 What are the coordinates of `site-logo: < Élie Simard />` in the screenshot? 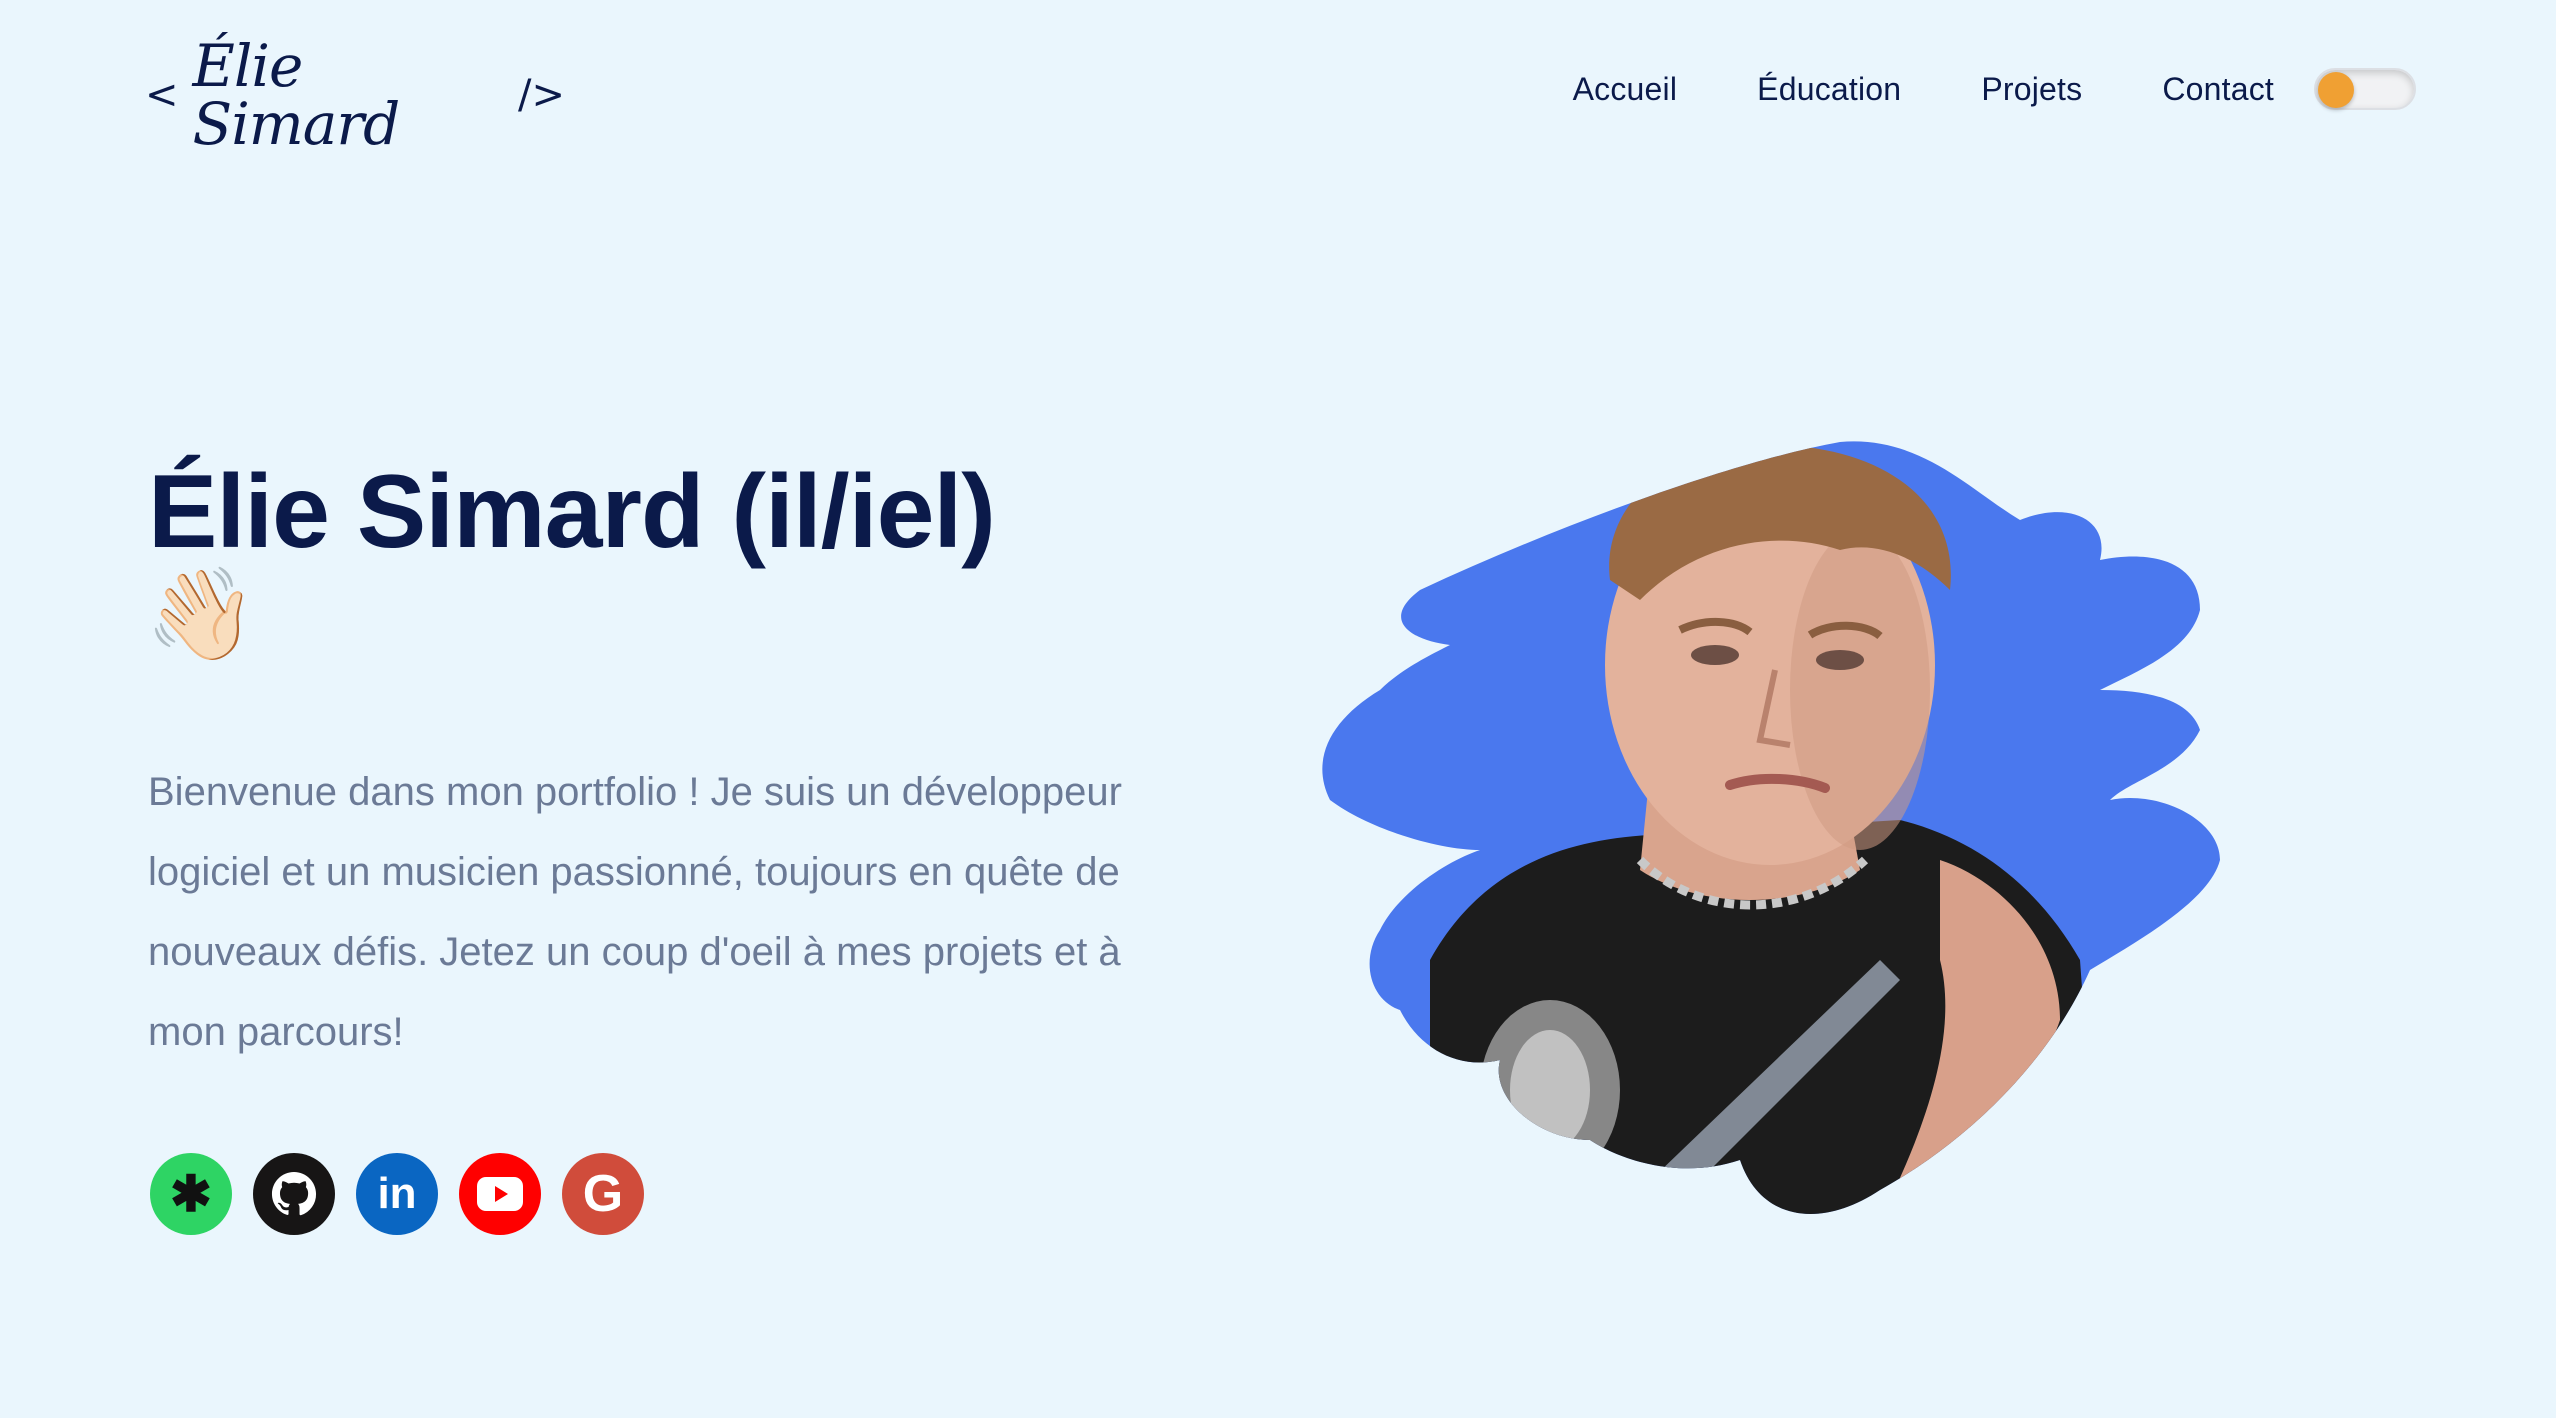 It's located at (355, 95).